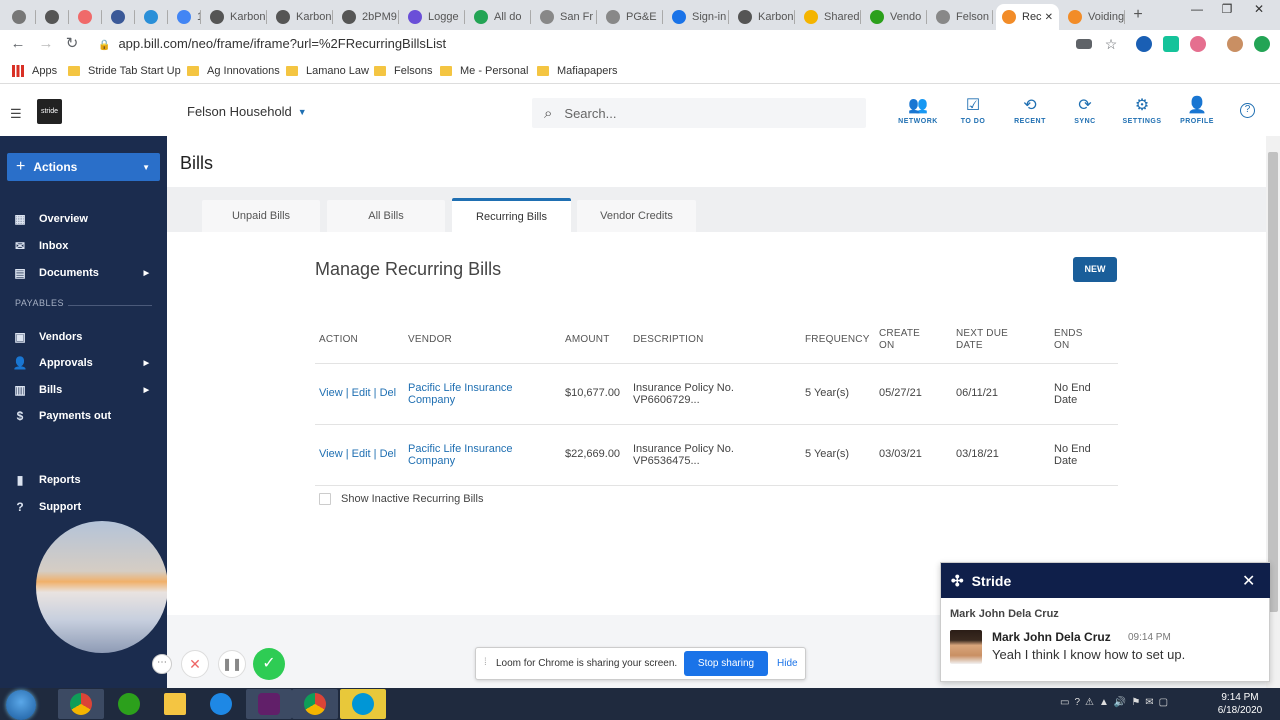 This screenshot has height=720, width=1280. Describe the element at coordinates (1085, 110) in the screenshot. I see `sync-button: ⟳ SYNC` at that location.